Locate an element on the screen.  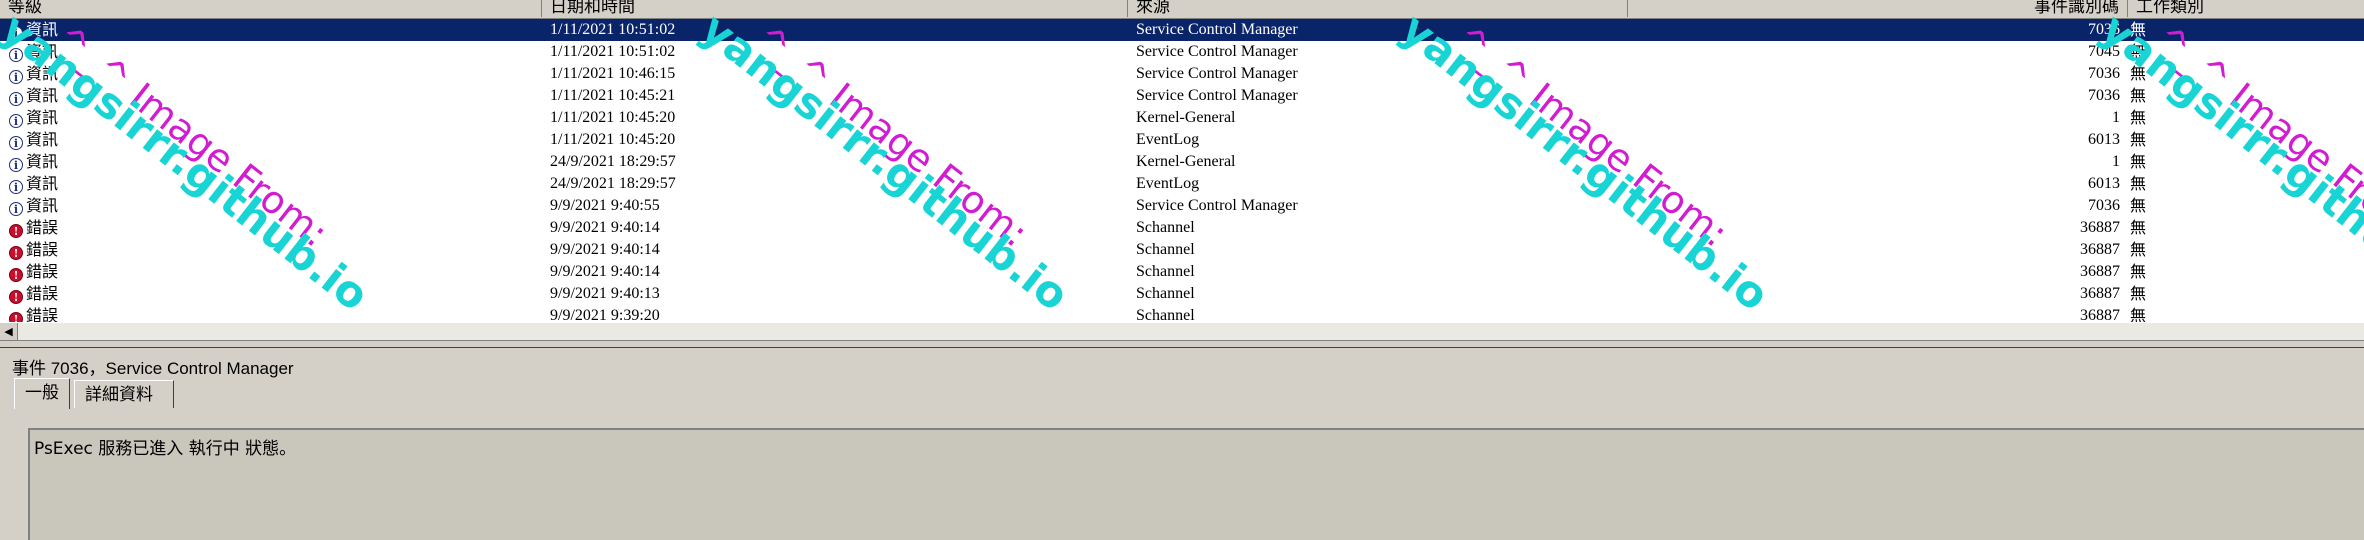
event-message: PsExec 服務已進入 執行中 狀態。 is located at coordinates (165, 449).